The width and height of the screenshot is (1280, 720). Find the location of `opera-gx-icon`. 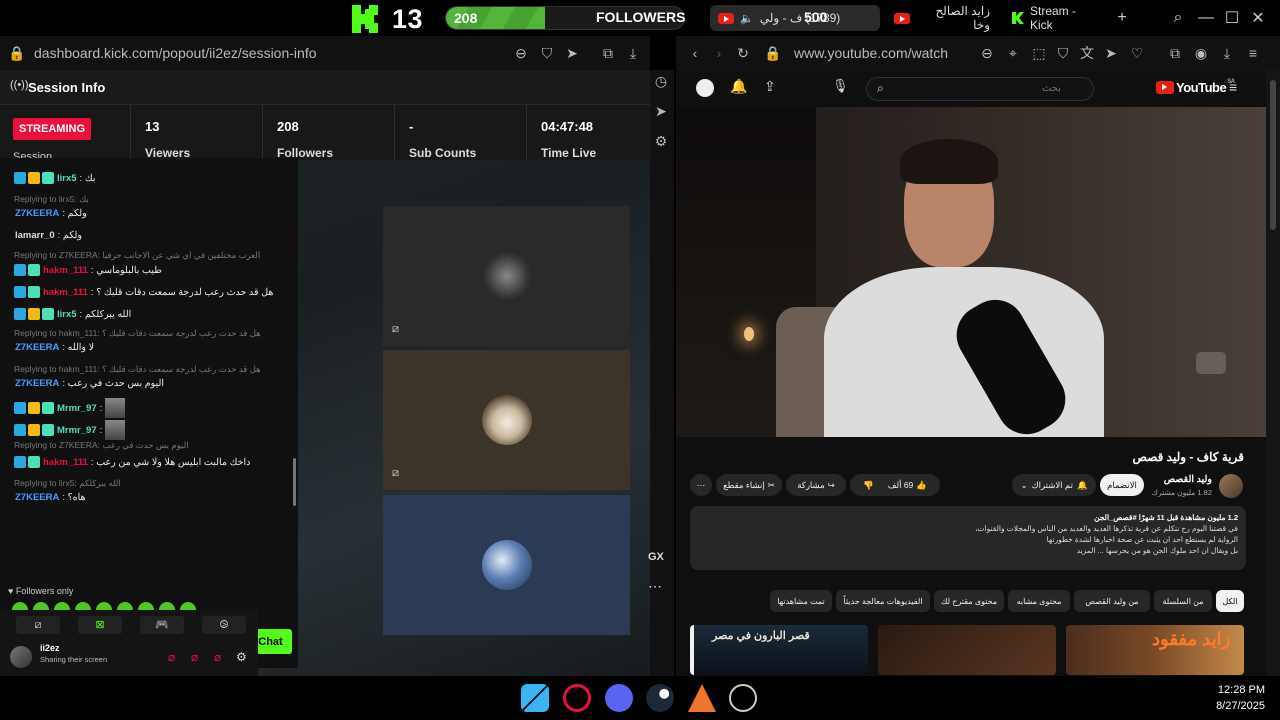

opera-gx-icon is located at coordinates (577, 698).